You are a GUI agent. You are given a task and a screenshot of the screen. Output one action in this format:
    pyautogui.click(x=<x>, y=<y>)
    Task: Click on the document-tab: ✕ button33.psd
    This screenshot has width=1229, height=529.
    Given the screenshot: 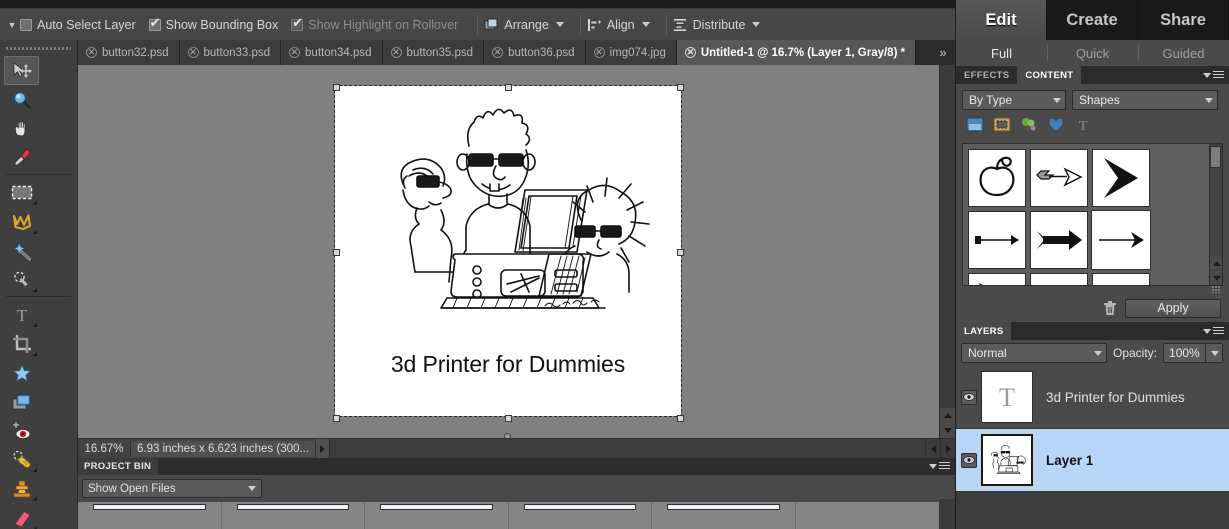 What is the action you would take?
    pyautogui.click(x=230, y=52)
    